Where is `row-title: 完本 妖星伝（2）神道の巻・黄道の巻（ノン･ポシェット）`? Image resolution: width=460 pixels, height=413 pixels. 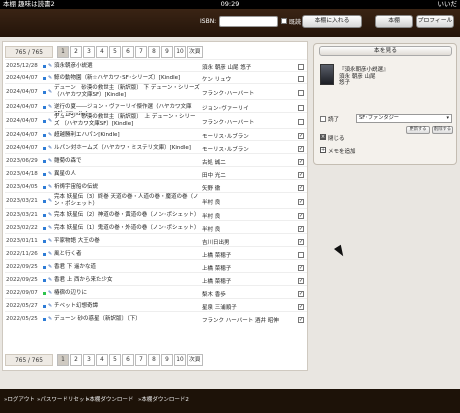
row-title: 完本 妖星伝（2）神道の巻・黄道の巻（ノン･ポシェット） is located at coordinates (127, 215).